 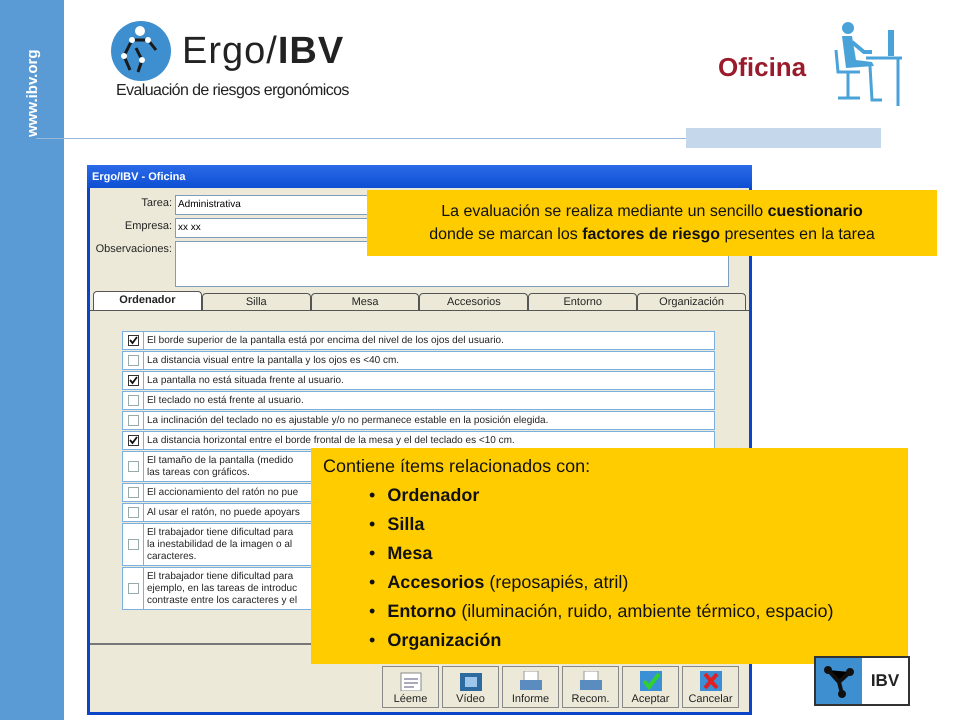 What do you see at coordinates (473, 301) in the screenshot?
I see `tab: Accesorios` at bounding box center [473, 301].